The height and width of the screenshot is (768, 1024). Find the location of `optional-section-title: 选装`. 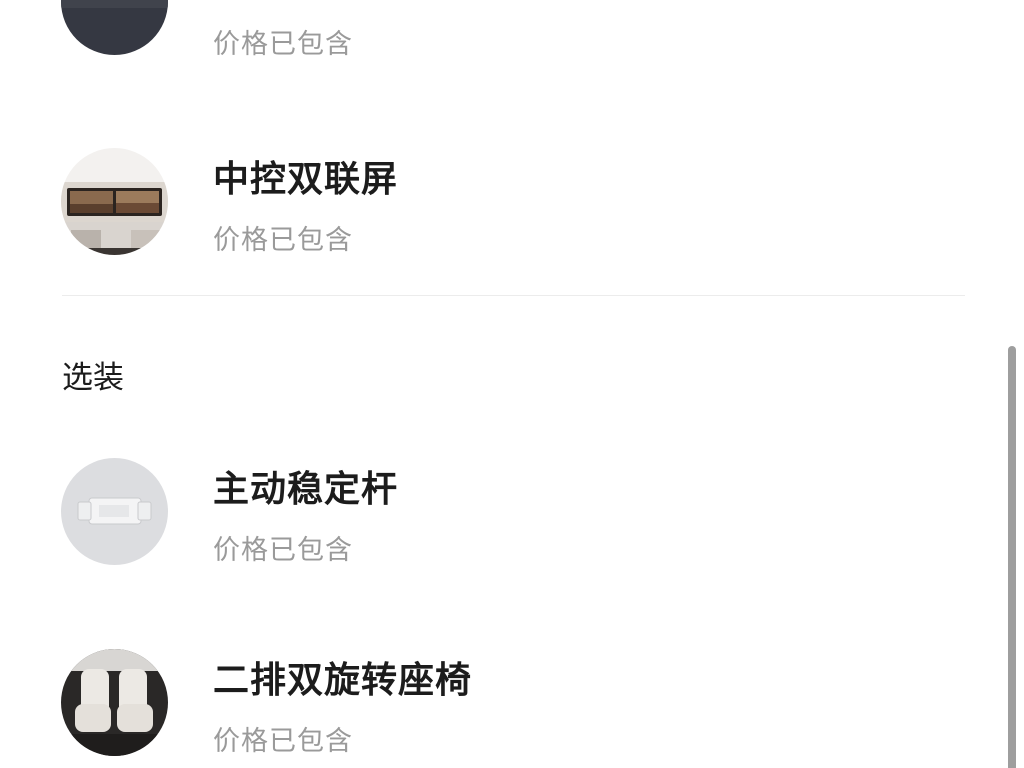

optional-section-title: 选装 is located at coordinates (93, 378).